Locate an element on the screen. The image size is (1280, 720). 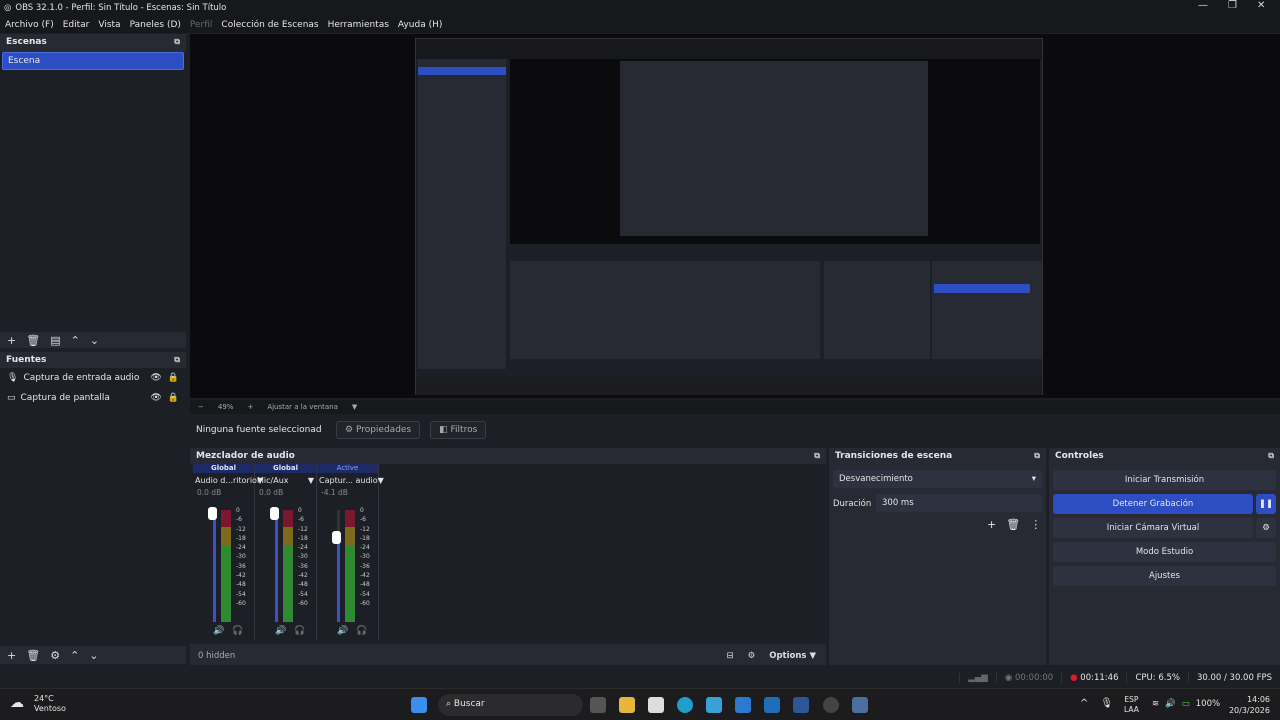
obs-icon is located at coordinates (831, 705).